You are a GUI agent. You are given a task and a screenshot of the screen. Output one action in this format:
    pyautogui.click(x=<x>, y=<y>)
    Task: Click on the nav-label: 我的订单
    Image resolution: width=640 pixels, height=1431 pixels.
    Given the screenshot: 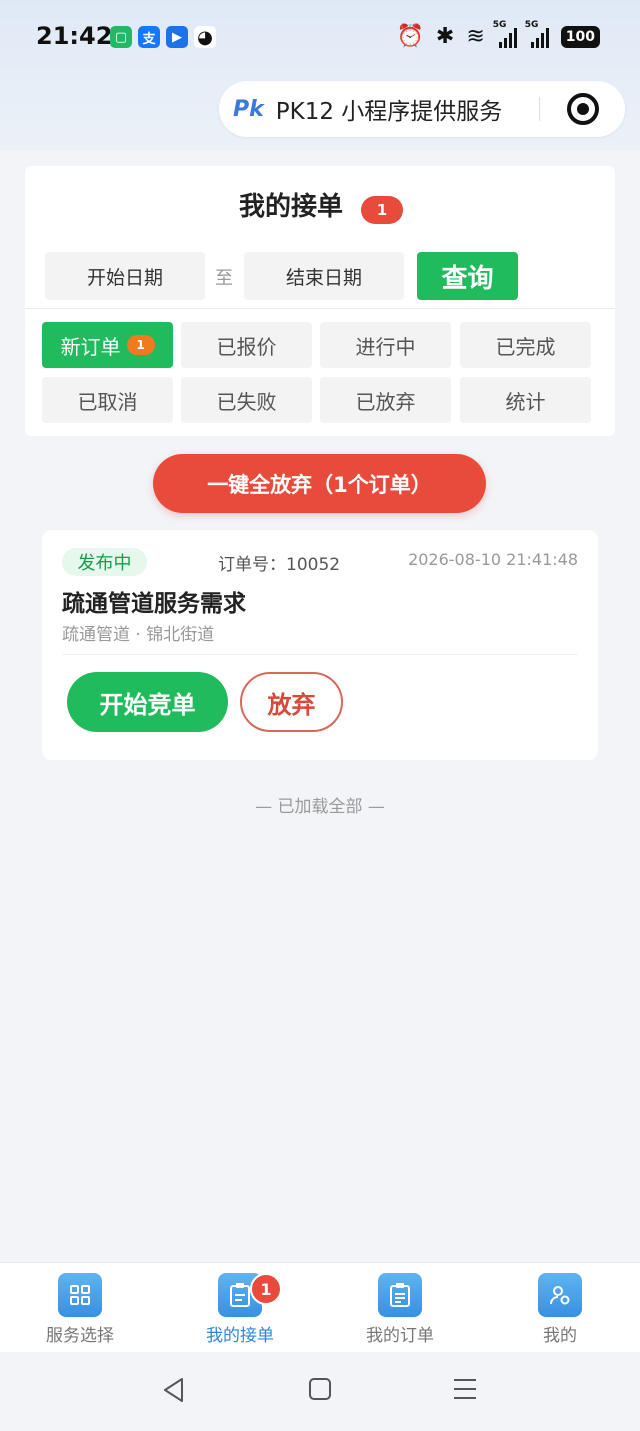 What is the action you would take?
    pyautogui.click(x=400, y=1336)
    